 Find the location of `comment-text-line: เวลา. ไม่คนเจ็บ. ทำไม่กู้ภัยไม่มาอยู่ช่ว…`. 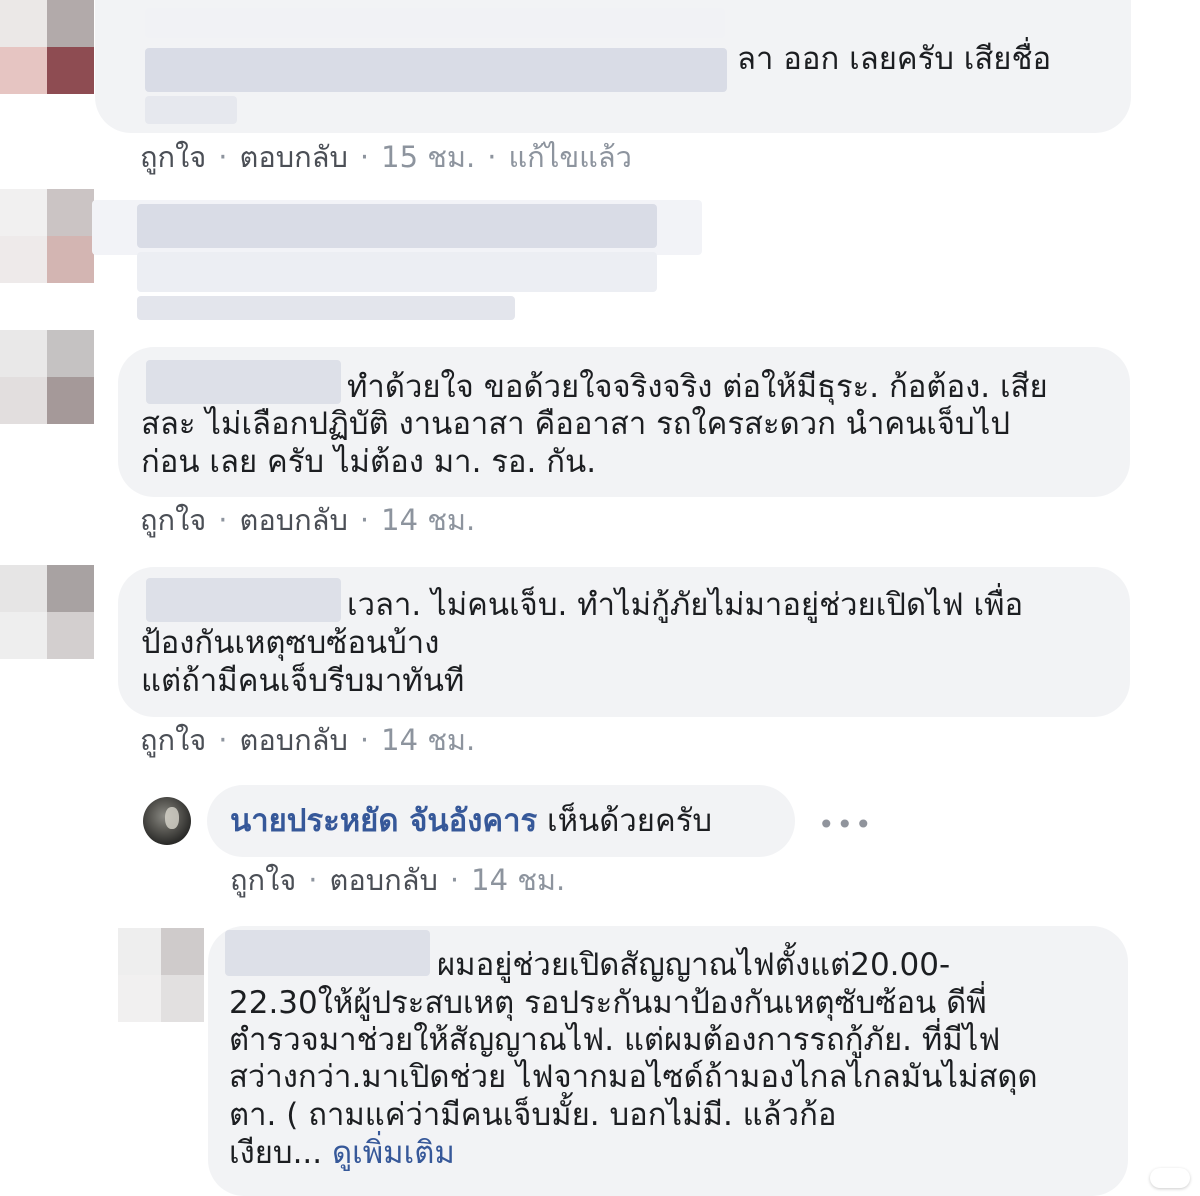

comment-text-line: เวลา. ไม่คนเจ็บ. ทำไม่กู้ภัยไม่มาอยู่ช่ว… is located at coordinates (685, 605).